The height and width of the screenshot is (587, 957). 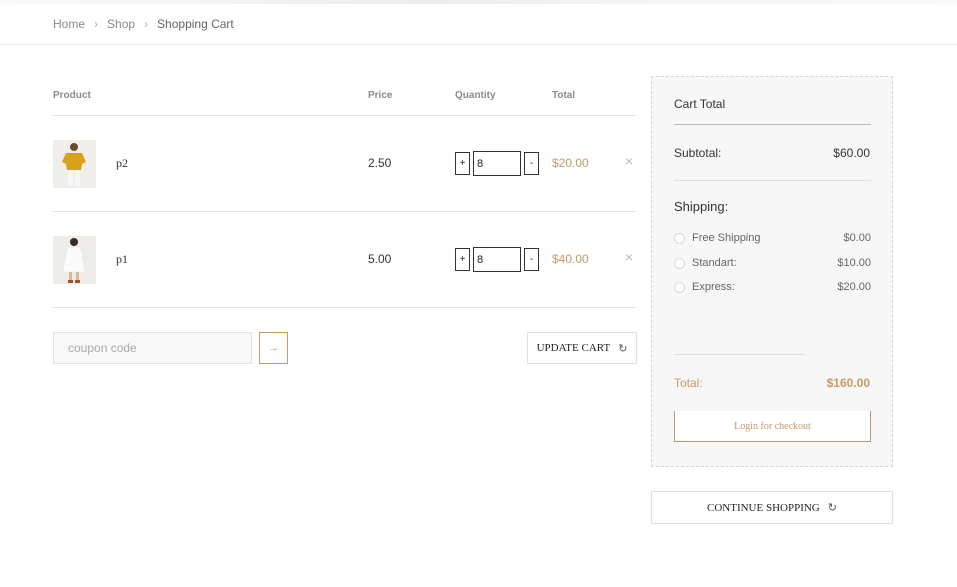 What do you see at coordinates (848, 383) in the screenshot?
I see `total-value: $160.00` at bounding box center [848, 383].